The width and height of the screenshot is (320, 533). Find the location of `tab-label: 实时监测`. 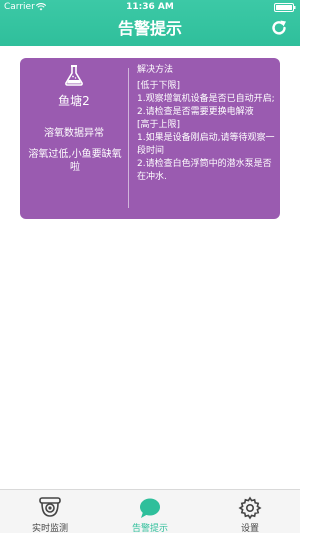

tab-label: 实时监测 is located at coordinates (49, 528).